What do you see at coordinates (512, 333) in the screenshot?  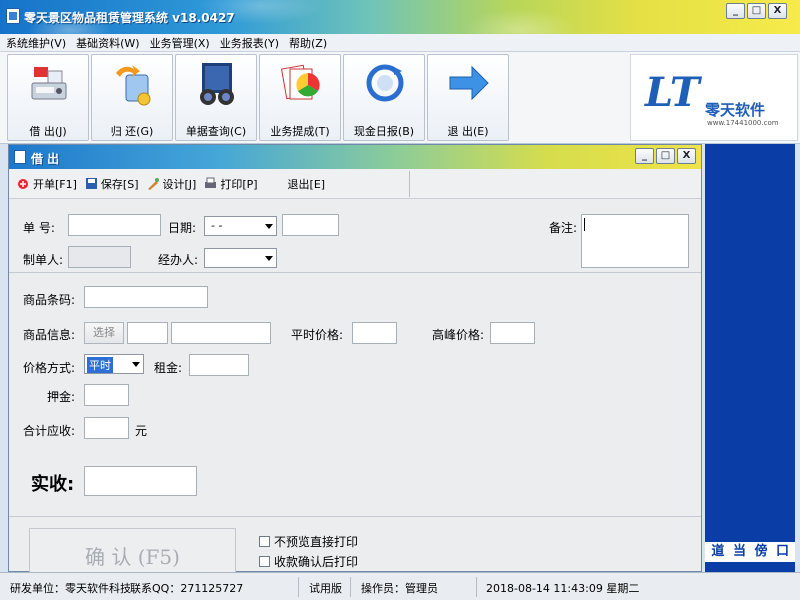 I see `peak-price-field` at bounding box center [512, 333].